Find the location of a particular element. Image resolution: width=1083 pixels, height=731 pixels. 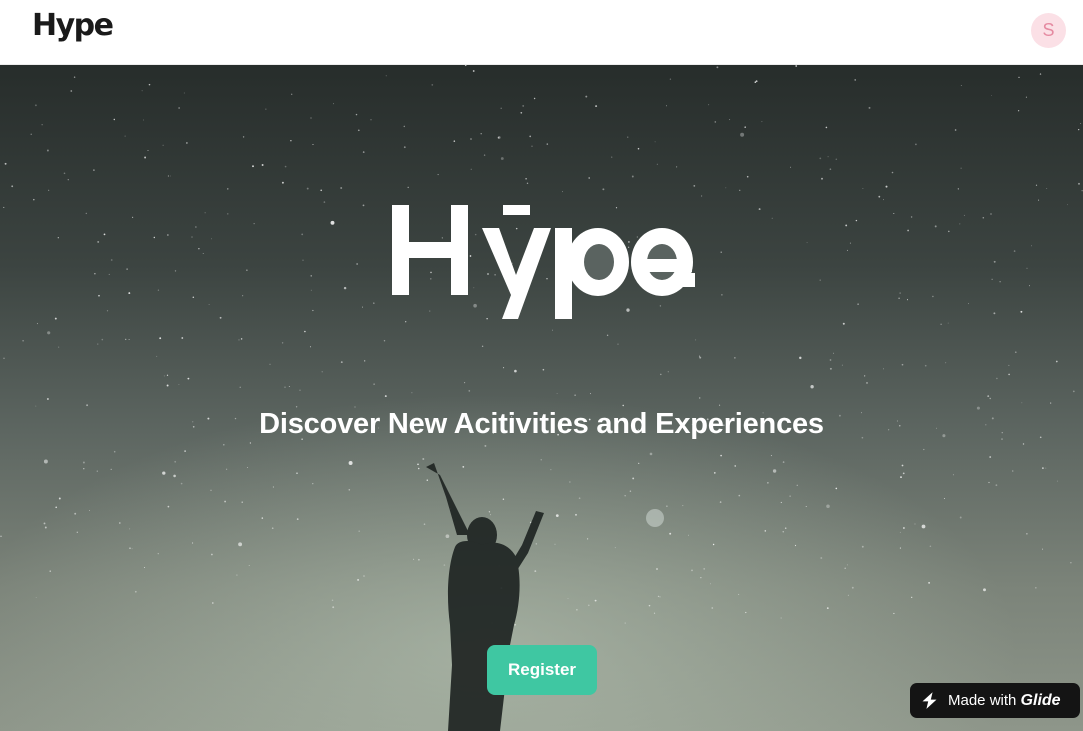

person-silhouette is located at coordinates (485, 597).